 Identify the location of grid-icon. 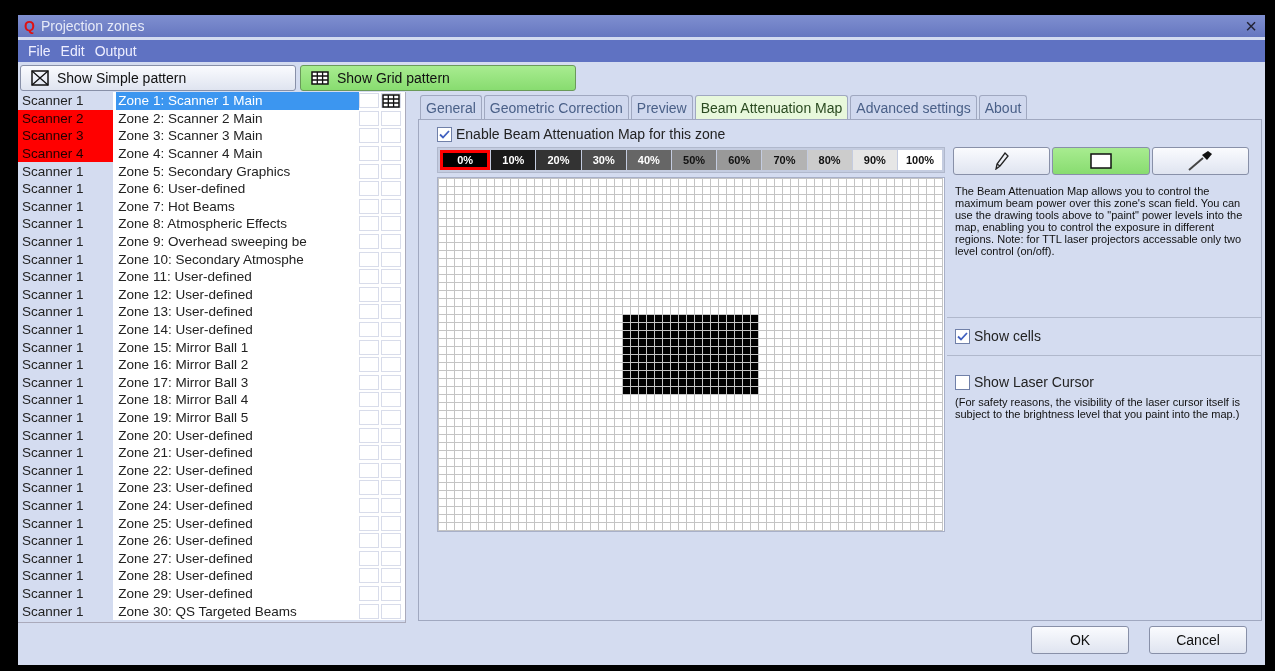
(320, 78).